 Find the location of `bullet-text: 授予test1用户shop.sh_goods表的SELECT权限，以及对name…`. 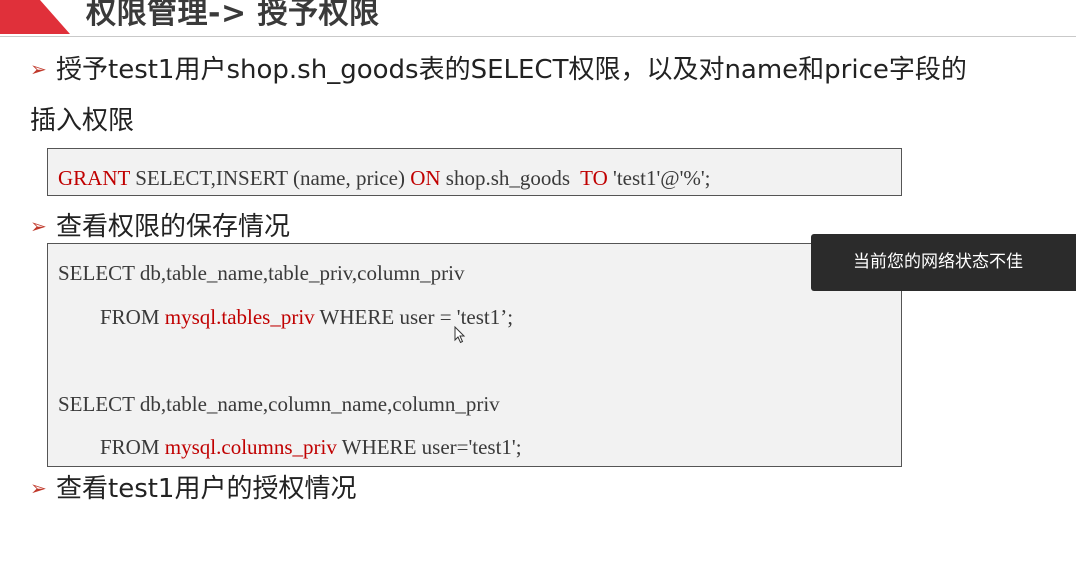

bullet-text: 授予test1用户shop.sh_goods表的SELECT权限，以及对name… is located at coordinates (511, 70).